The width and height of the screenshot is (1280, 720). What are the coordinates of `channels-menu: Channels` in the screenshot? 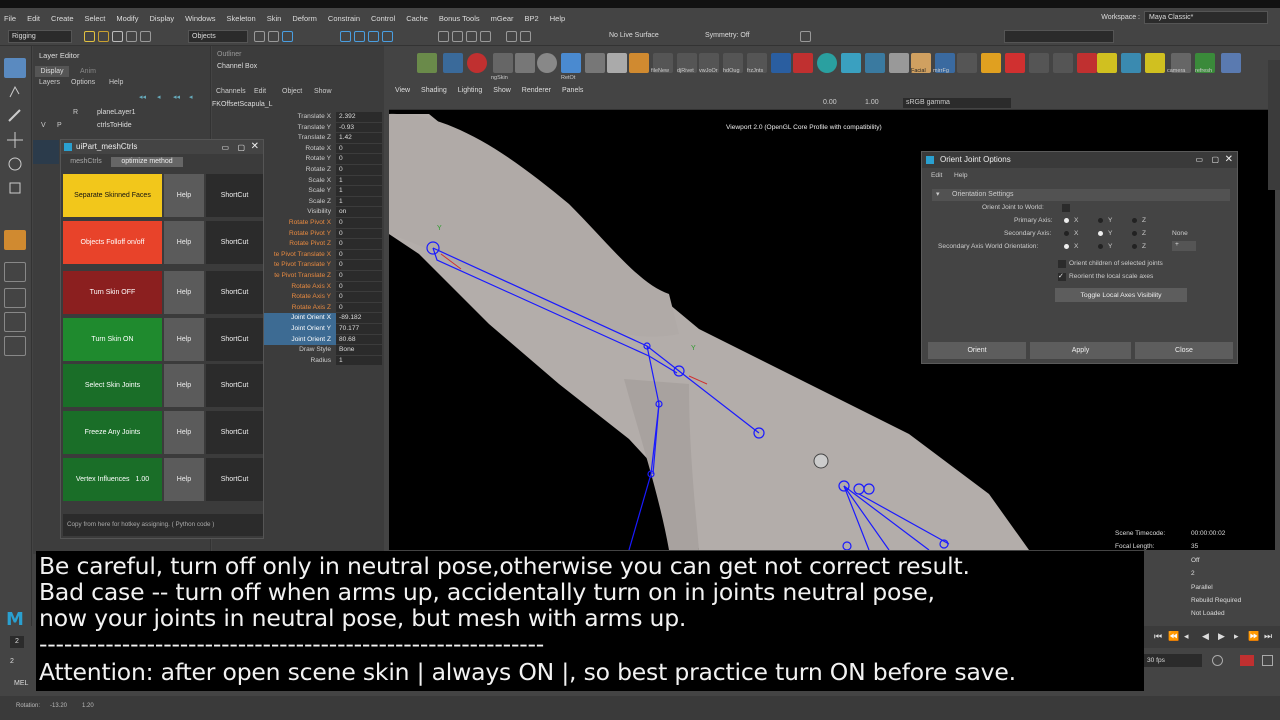 It's located at (231, 91).